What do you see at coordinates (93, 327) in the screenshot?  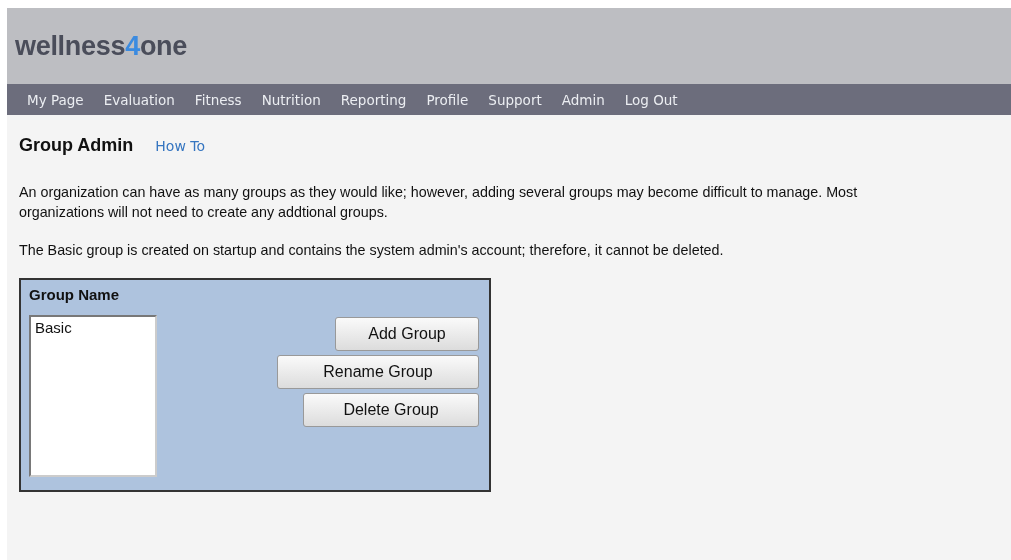 I see `group-list-item: Basic` at bounding box center [93, 327].